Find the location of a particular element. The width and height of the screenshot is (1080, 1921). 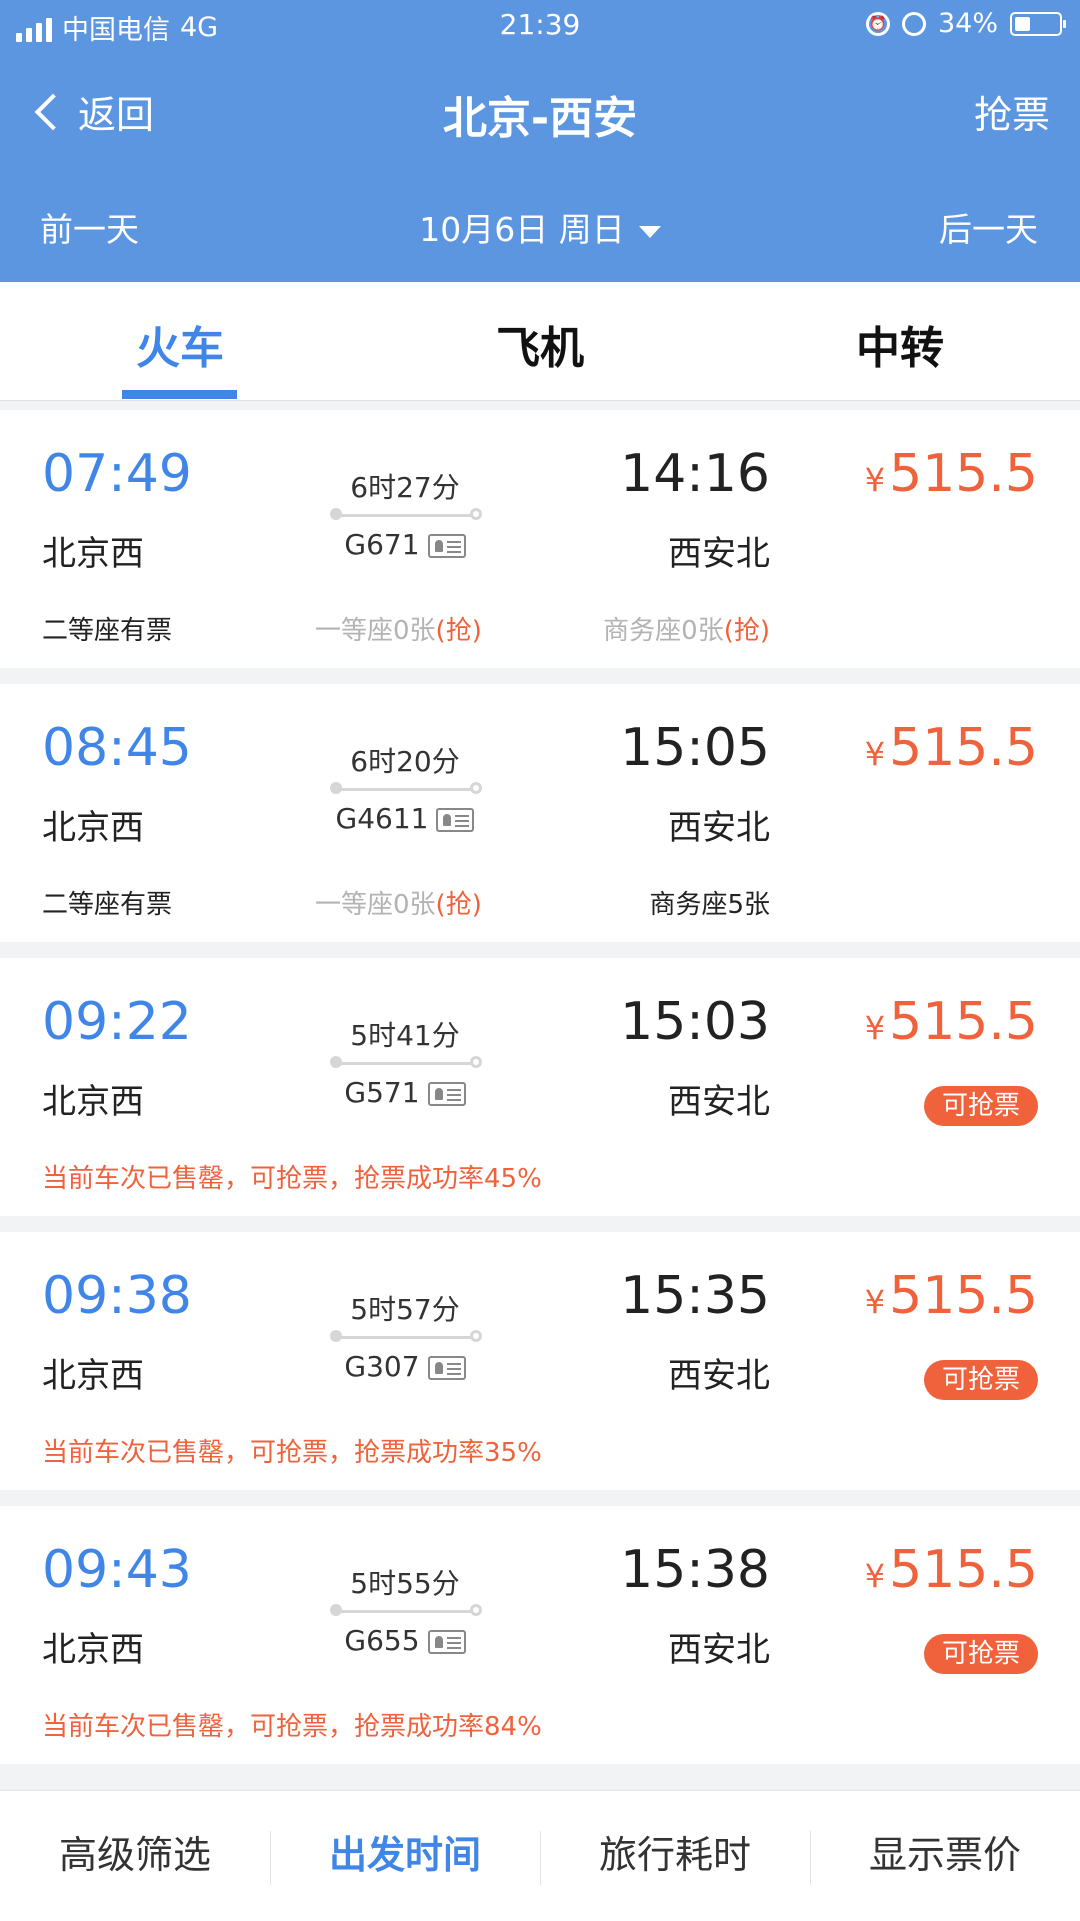

battery-percent: 34% is located at coordinates (967, 23).